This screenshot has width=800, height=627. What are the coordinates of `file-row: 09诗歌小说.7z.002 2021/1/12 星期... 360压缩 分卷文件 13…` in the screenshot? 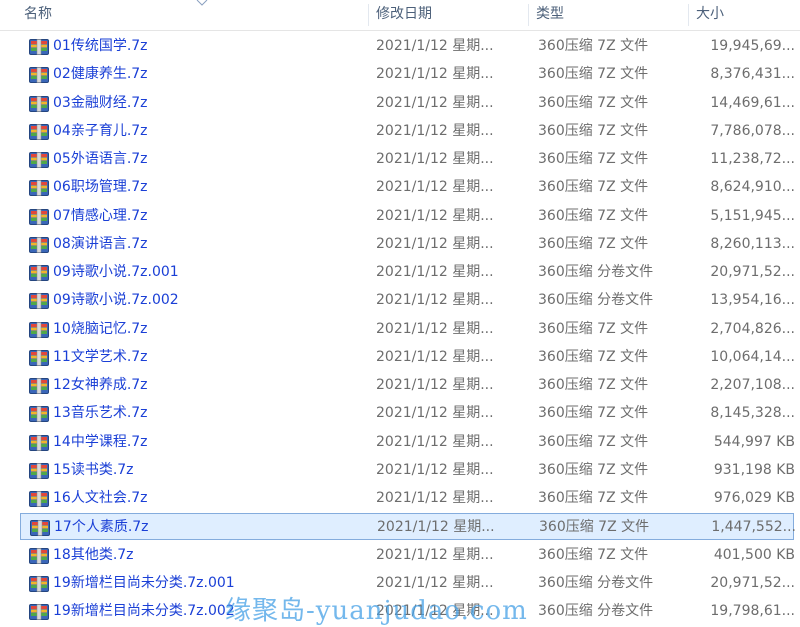 It's located at (407, 300).